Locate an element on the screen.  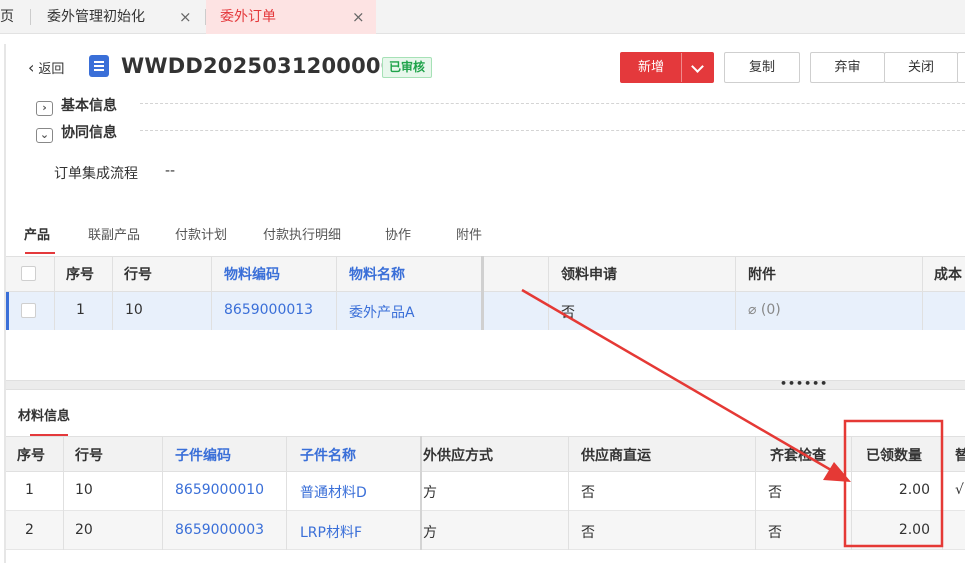
cell-material-code: 8659000013 is located at coordinates (268, 310).